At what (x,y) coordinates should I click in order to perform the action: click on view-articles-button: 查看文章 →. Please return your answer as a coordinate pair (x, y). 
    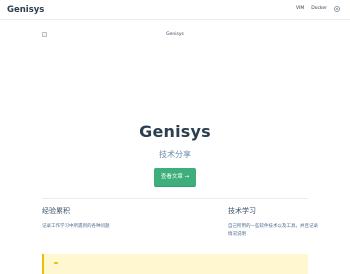
    Looking at the image, I should click on (175, 177).